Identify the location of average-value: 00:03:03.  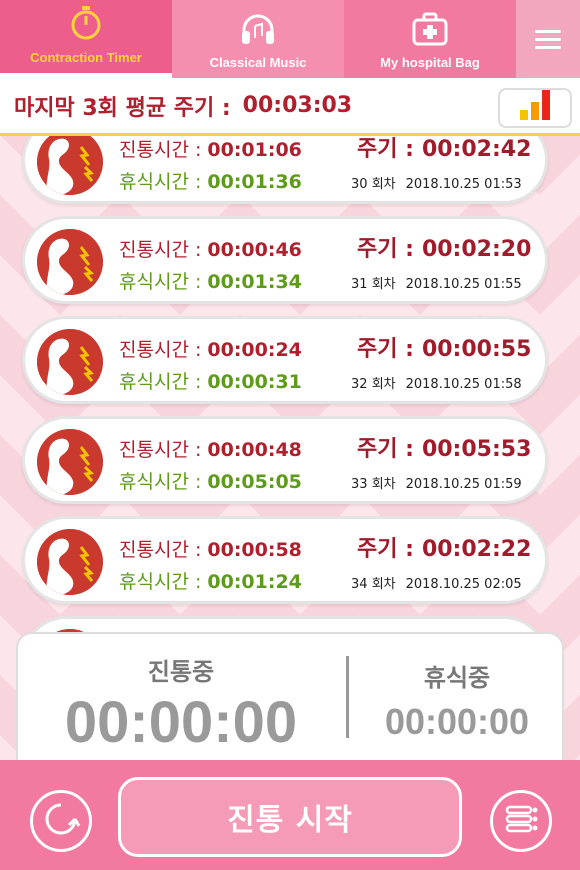
(297, 105).